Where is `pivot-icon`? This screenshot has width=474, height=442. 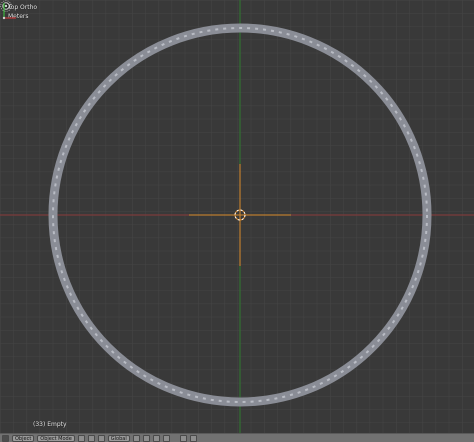
pivot-icon is located at coordinates (91, 438).